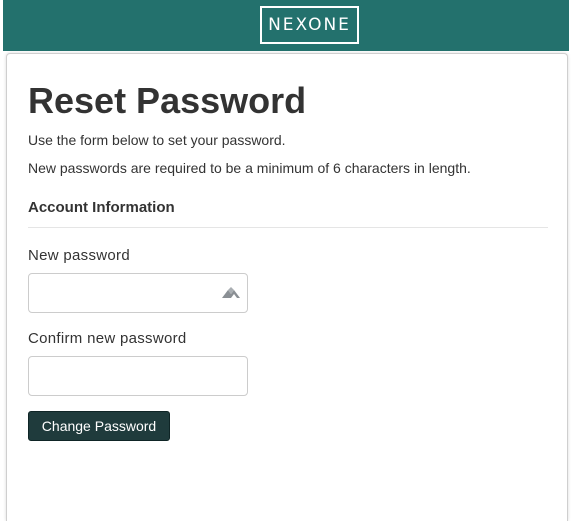 The image size is (571, 521). What do you see at coordinates (232, 293) in the screenshot?
I see `password-manager-icon` at bounding box center [232, 293].